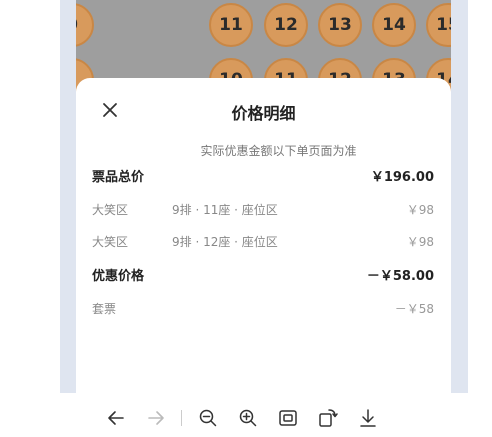 This screenshot has width=492, height=437. Describe the element at coordinates (118, 177) in the screenshot. I see `total-label: 票品总价` at that location.